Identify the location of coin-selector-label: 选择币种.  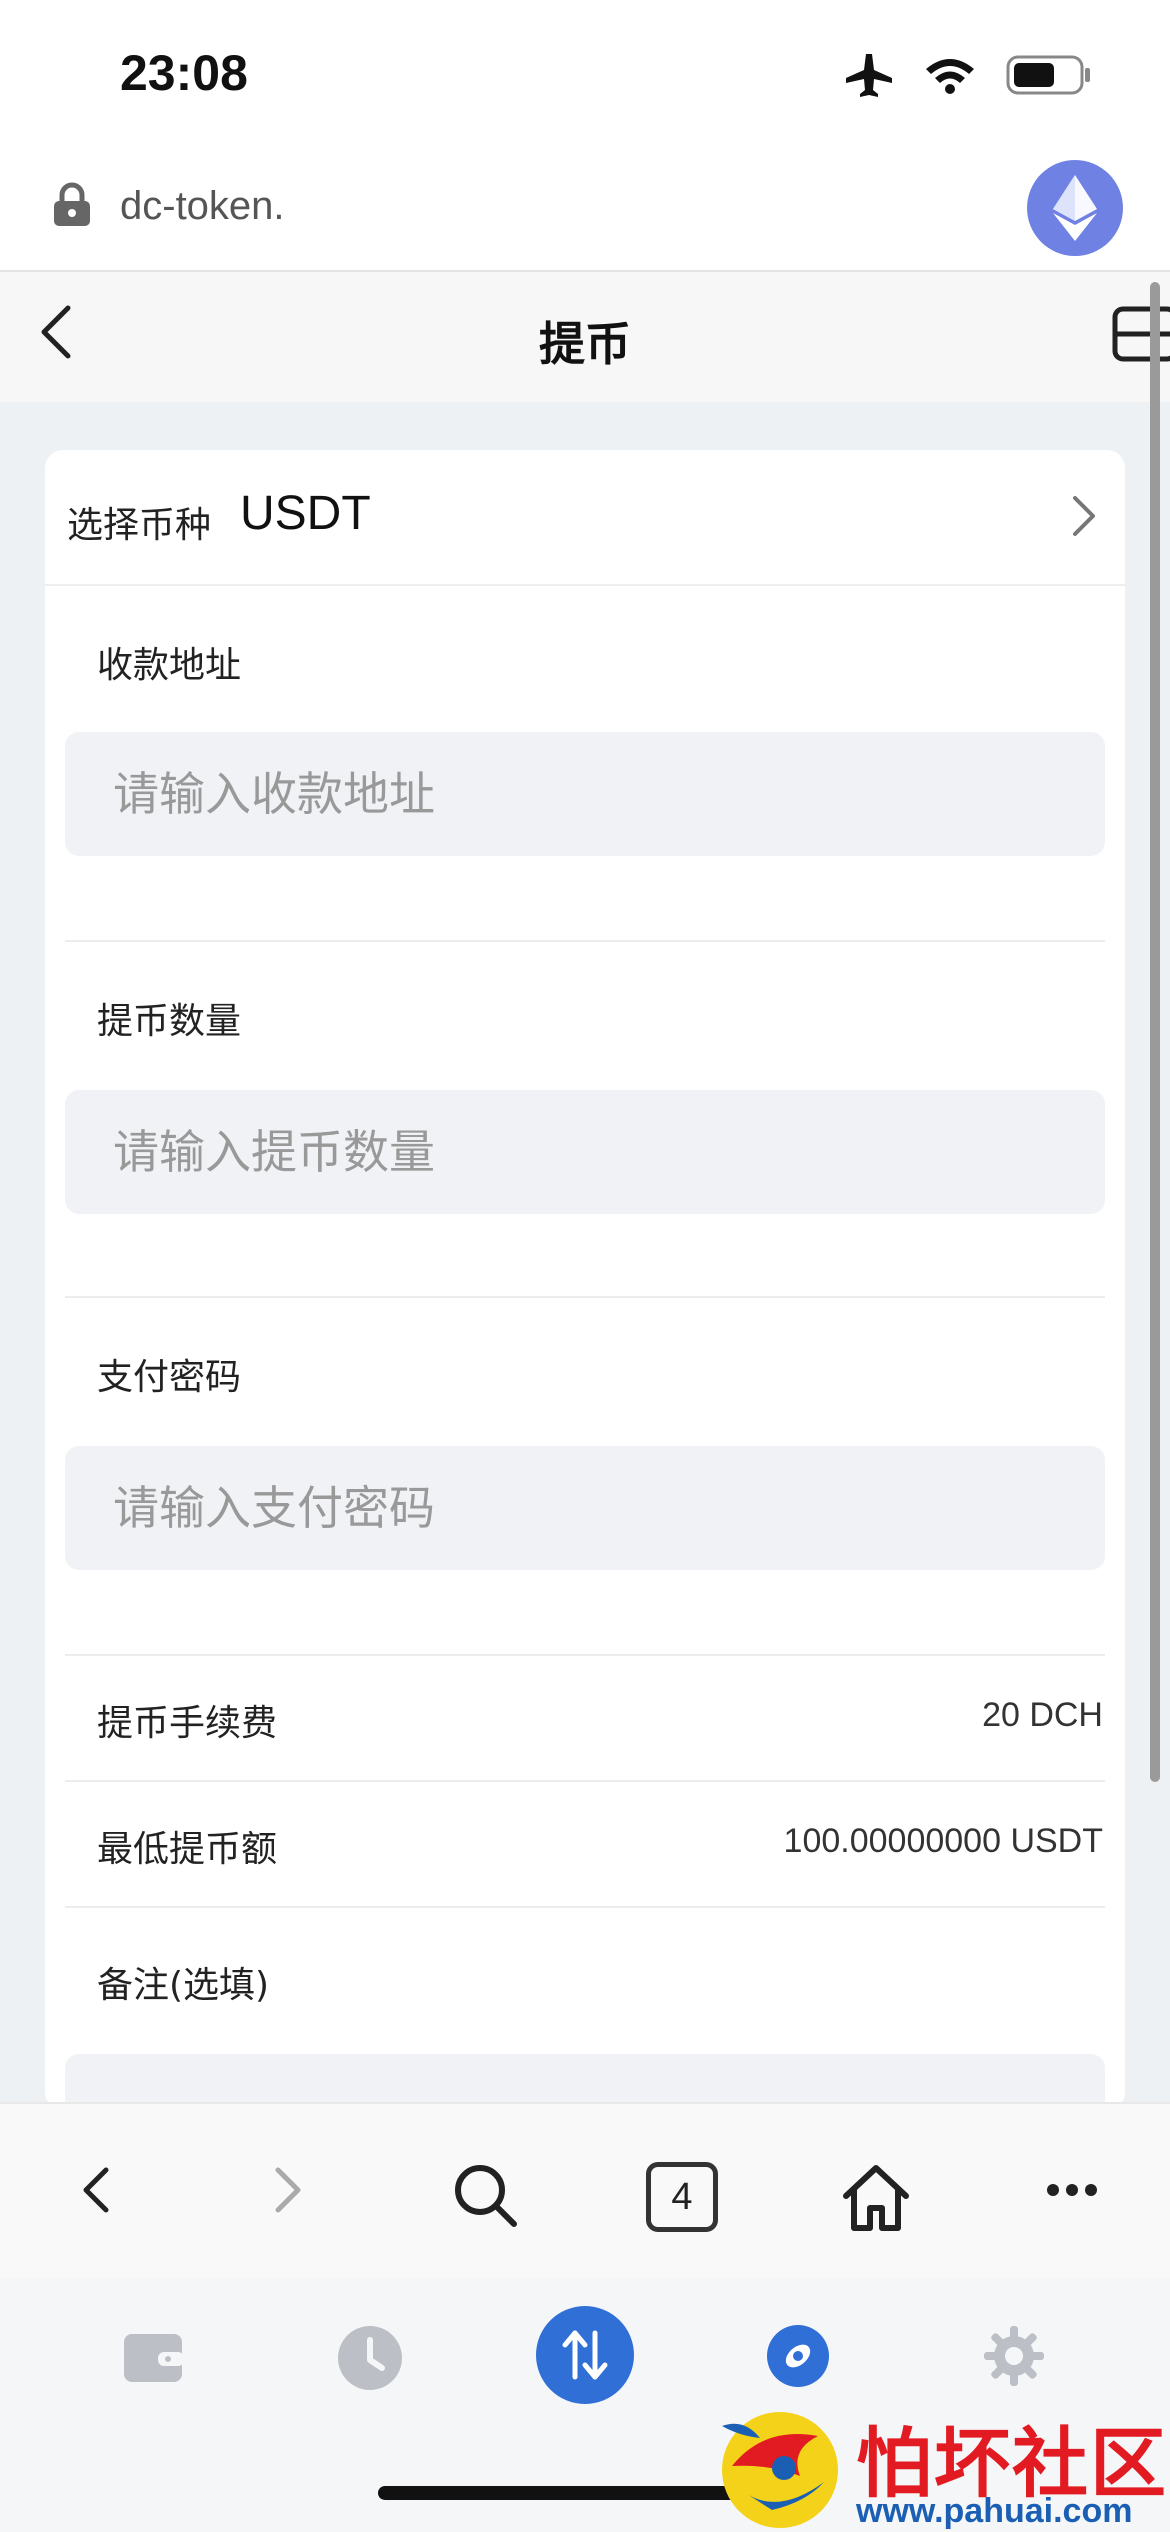
(139, 525).